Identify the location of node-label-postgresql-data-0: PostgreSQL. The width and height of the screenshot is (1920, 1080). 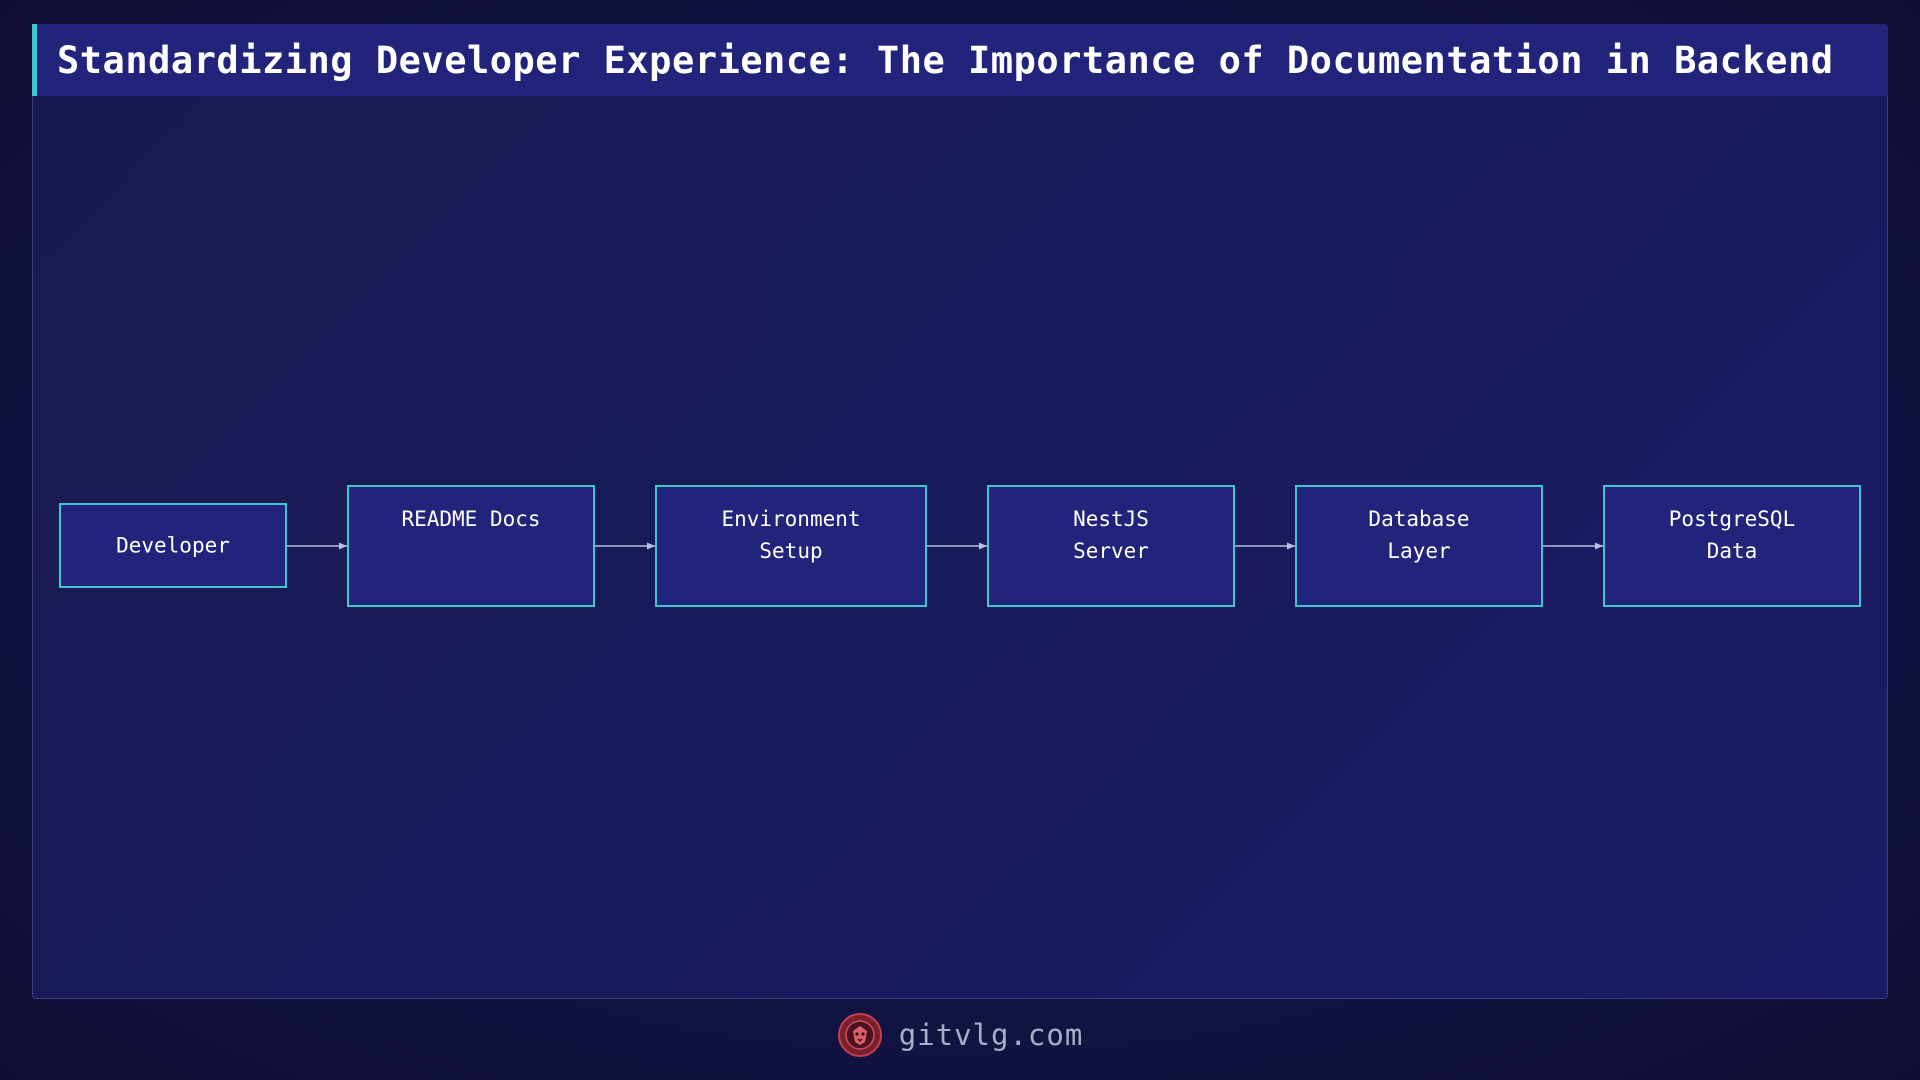
(1732, 519).